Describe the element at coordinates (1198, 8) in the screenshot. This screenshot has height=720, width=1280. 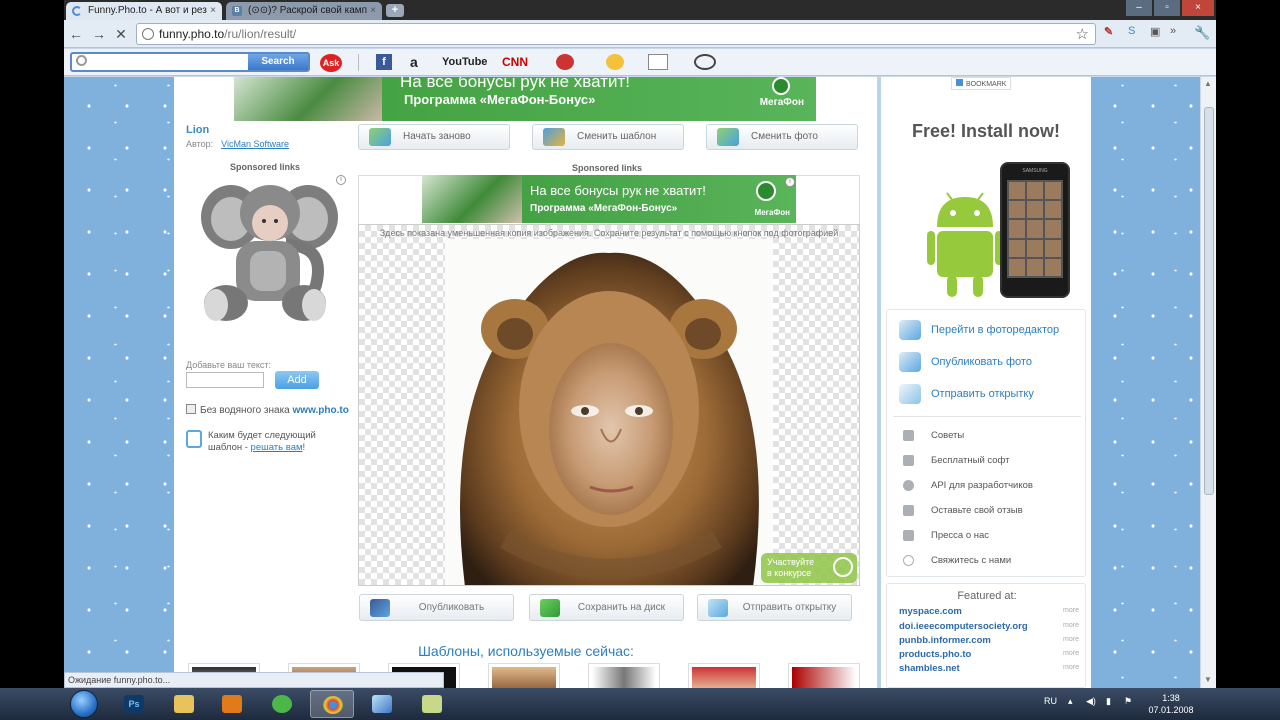
I see `window-close-button: ×` at that location.